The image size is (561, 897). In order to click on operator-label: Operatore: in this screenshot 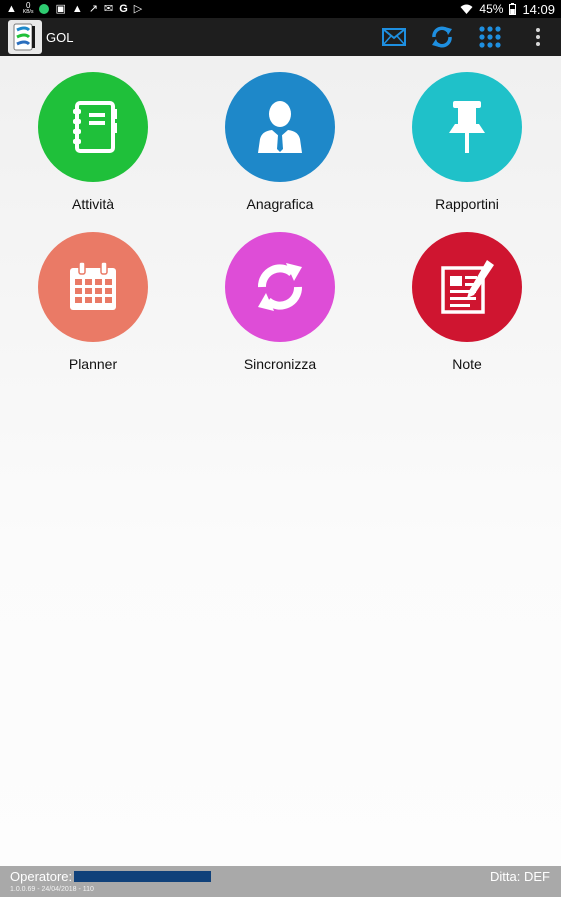, I will do `click(41, 876)`.